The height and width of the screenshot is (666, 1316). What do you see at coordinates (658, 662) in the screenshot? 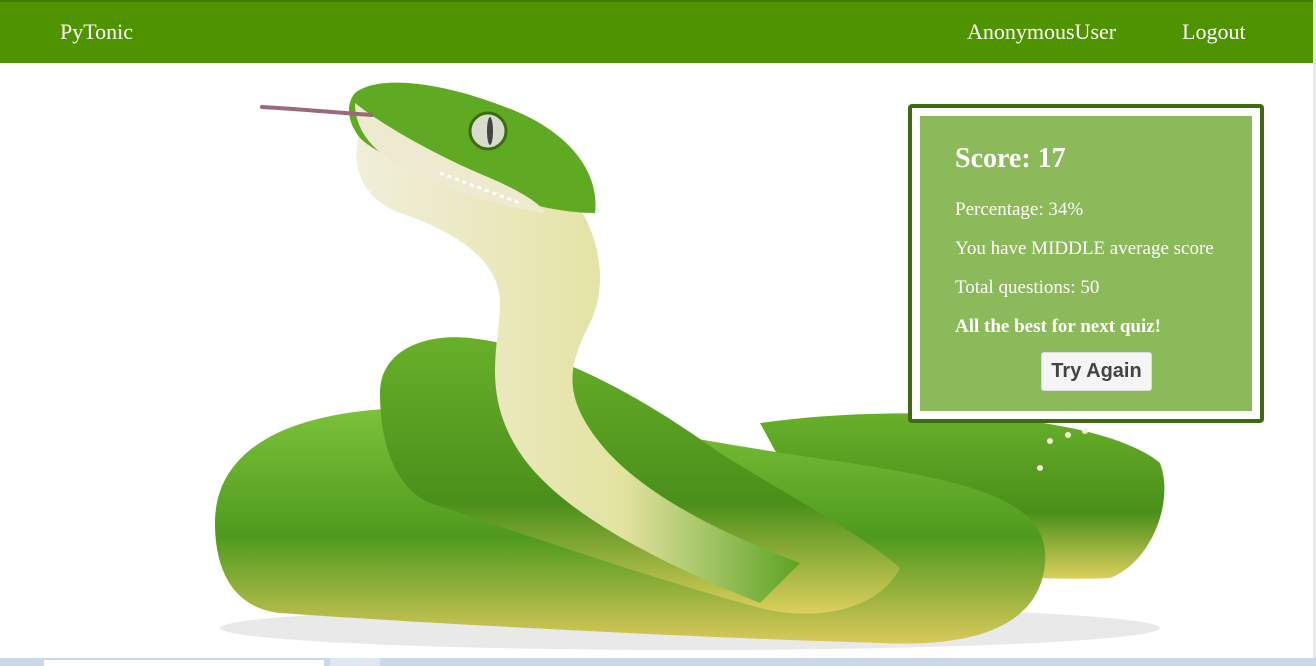
I see `taskbar` at bounding box center [658, 662].